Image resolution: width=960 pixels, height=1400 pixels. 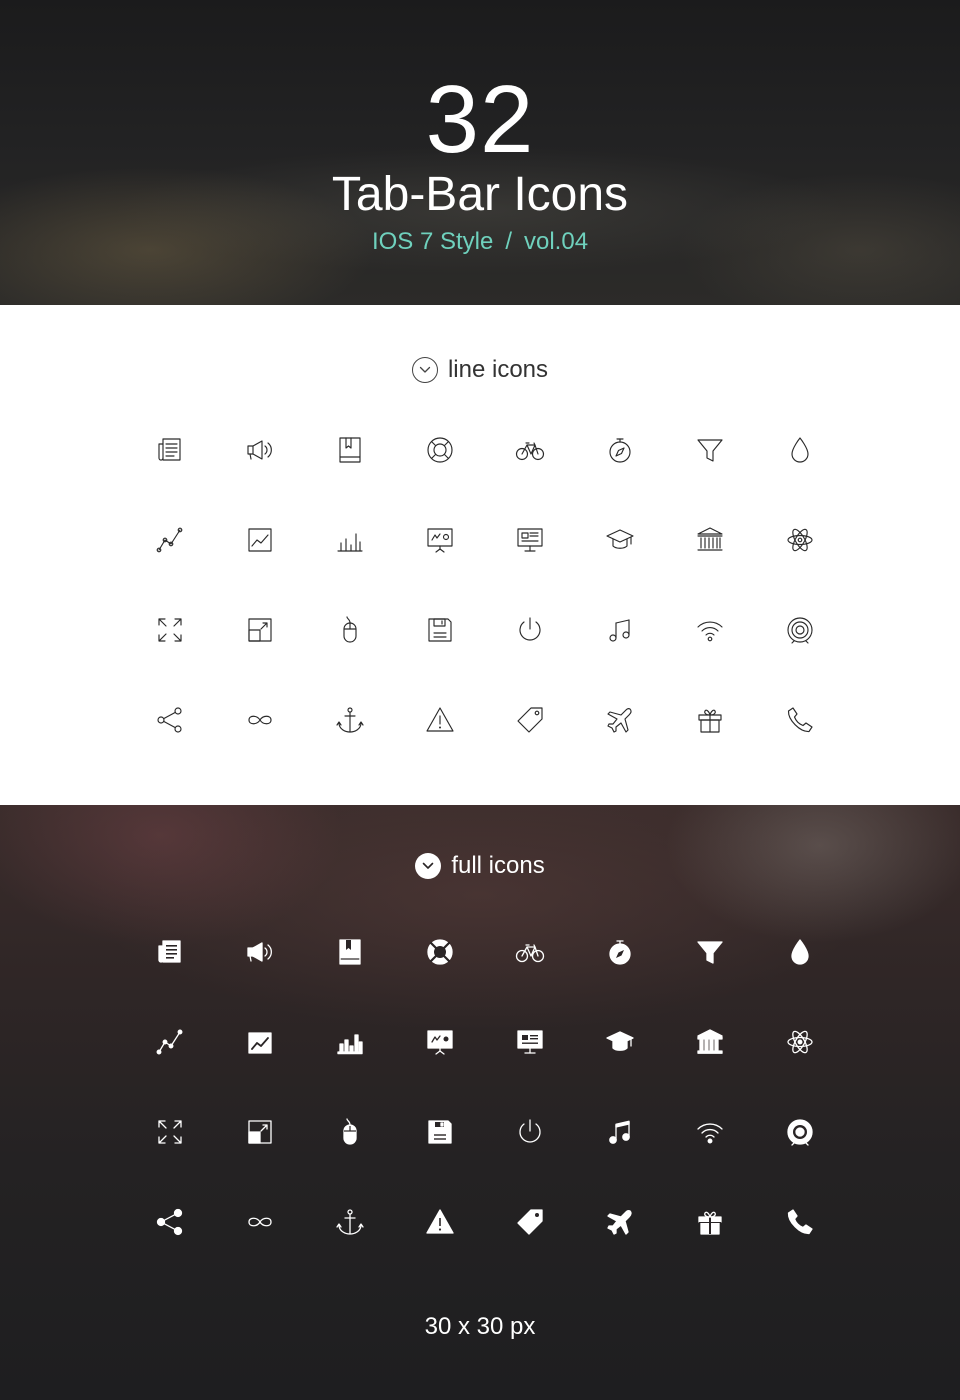 I want to click on mouse-icon, so click(x=350, y=629).